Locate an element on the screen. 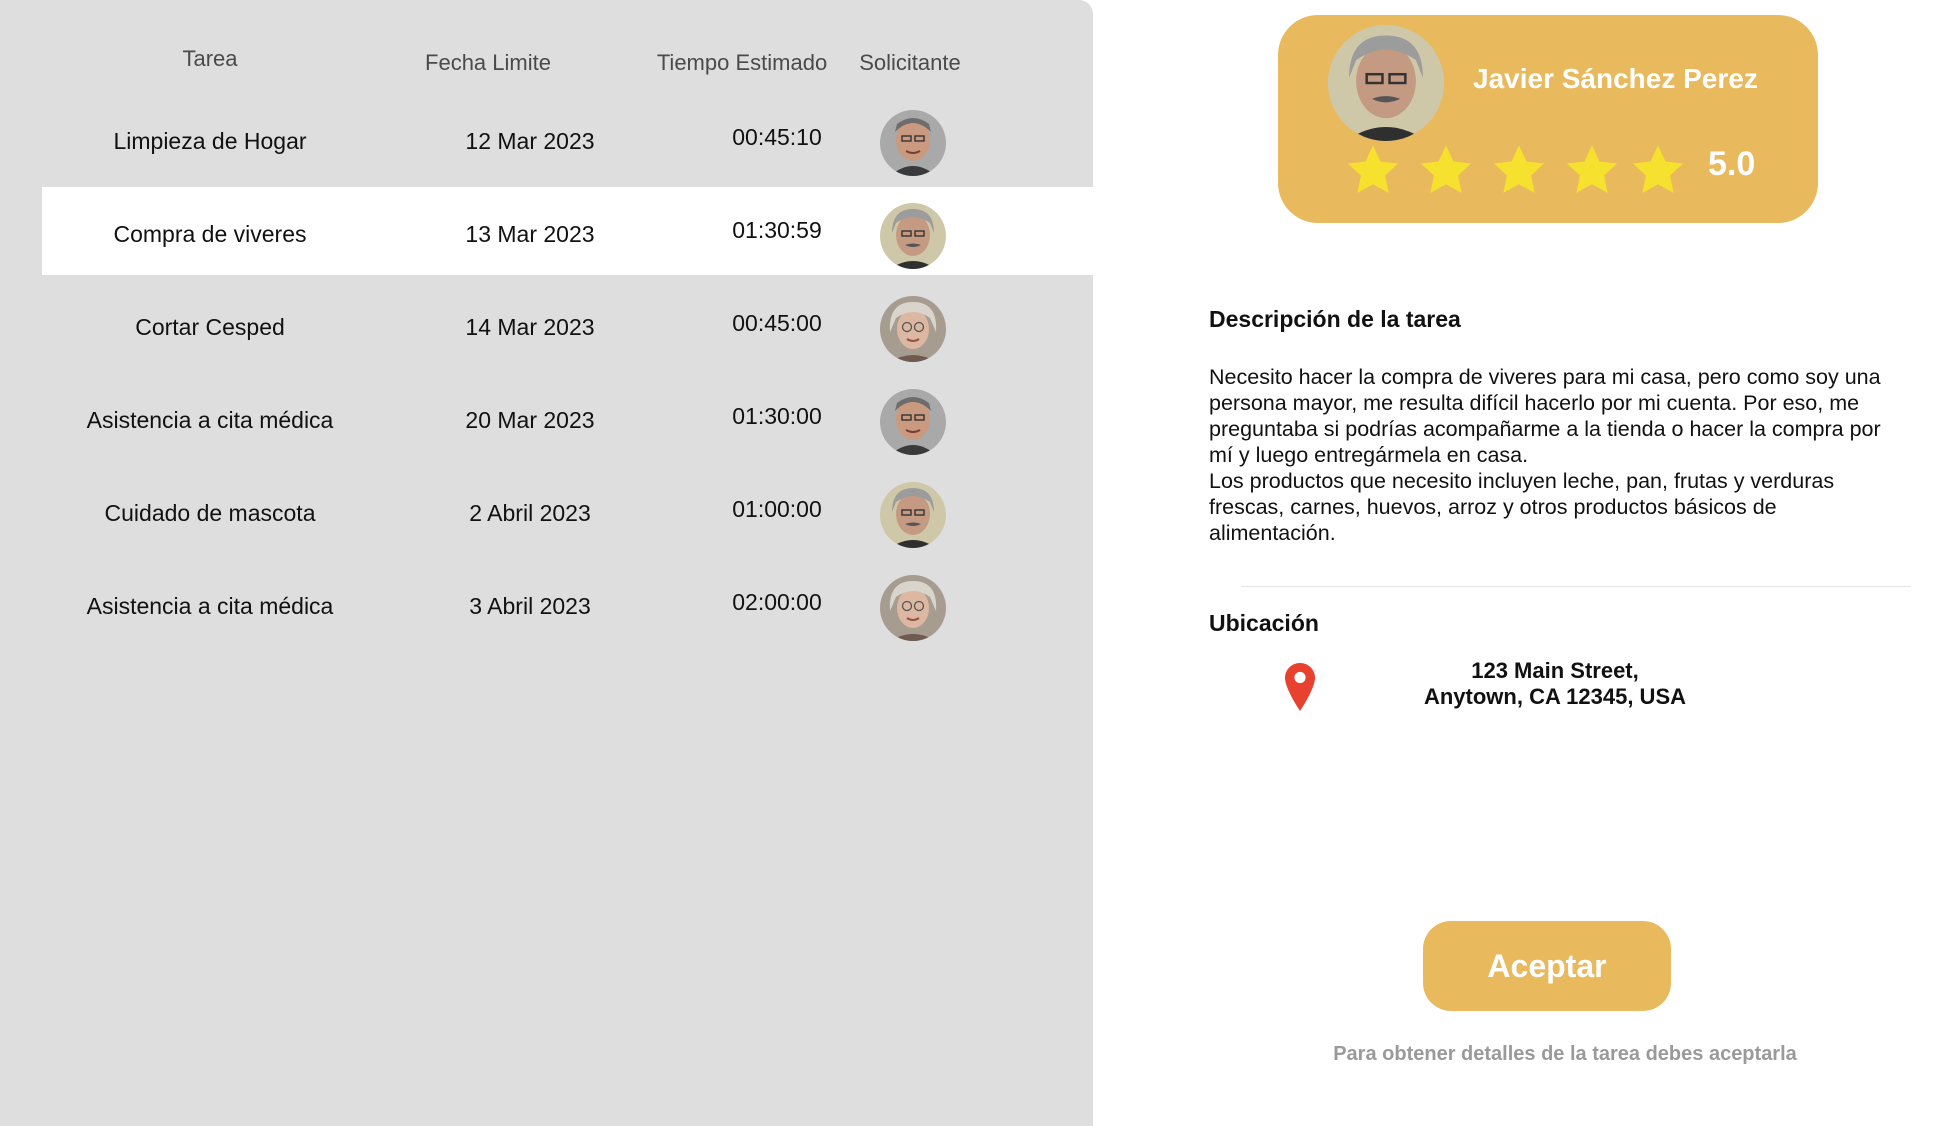 The width and height of the screenshot is (1946, 1126). rating-value: 5.0 is located at coordinates (1732, 164).